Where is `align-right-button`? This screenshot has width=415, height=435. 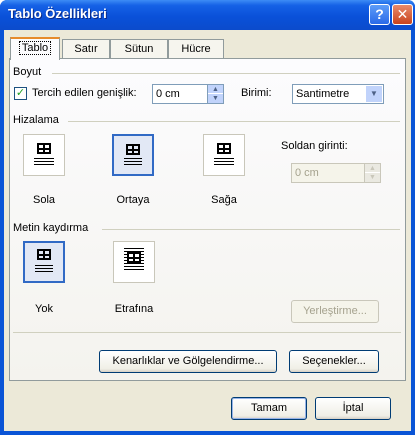
align-right-button is located at coordinates (224, 155).